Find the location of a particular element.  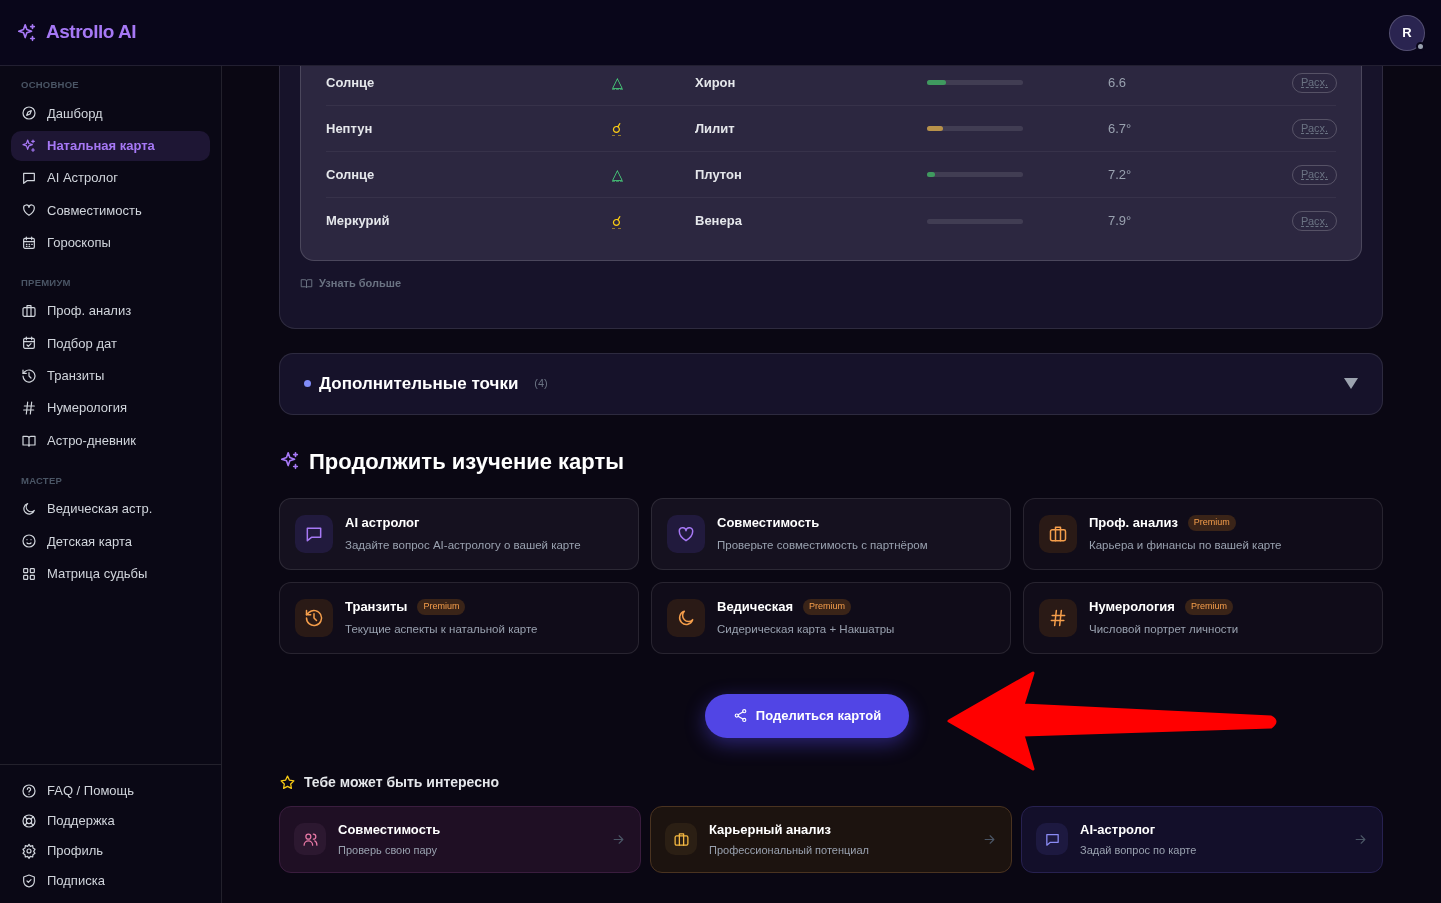

card-title: Карьерный анализ is located at coordinates (770, 829).